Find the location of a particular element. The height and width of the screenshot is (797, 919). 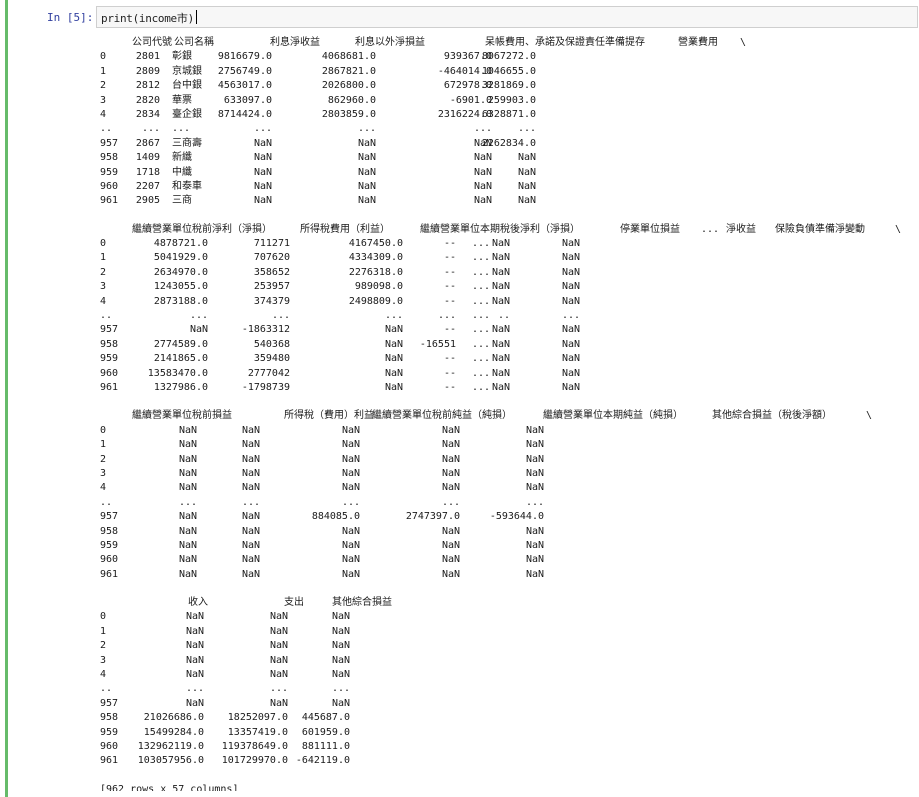

table-row: 961 1327986.0 -1798739 NaN --... NaN NaN is located at coordinates (507, 388).